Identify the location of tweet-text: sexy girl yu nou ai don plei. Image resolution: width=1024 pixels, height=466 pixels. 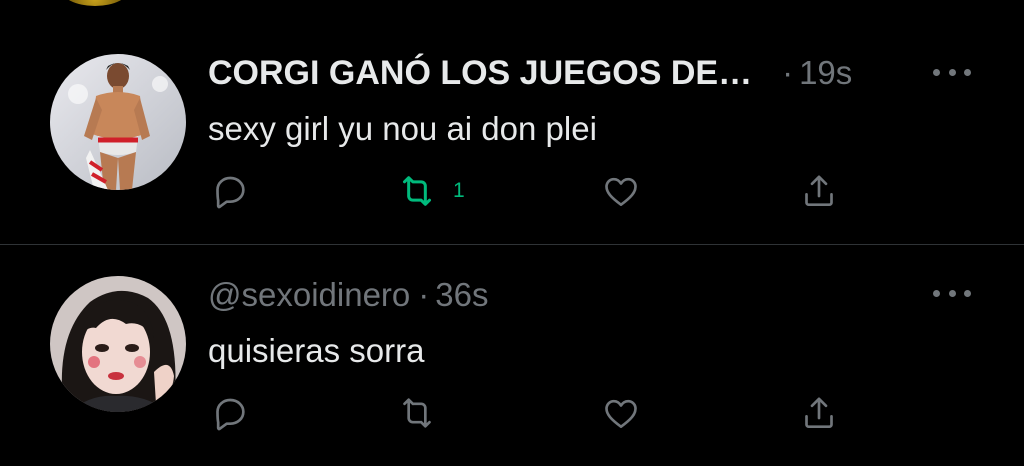
(402, 128).